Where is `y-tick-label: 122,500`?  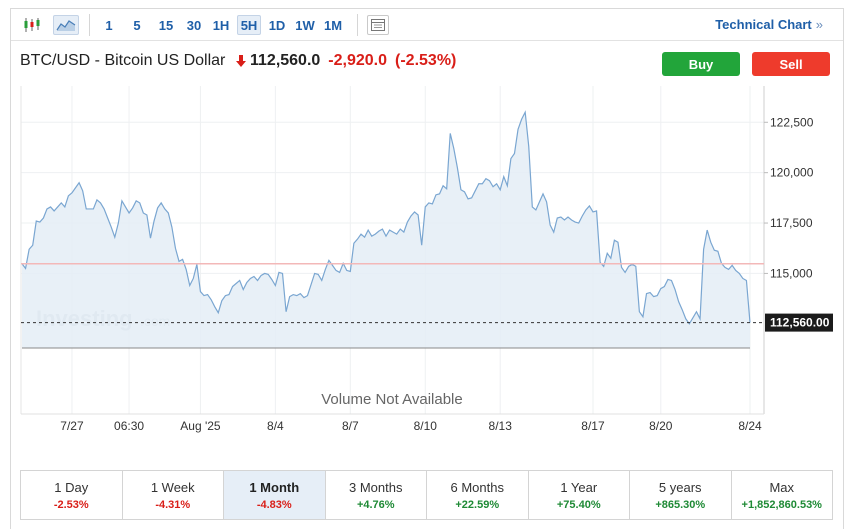
y-tick-label: 122,500 is located at coordinates (792, 122).